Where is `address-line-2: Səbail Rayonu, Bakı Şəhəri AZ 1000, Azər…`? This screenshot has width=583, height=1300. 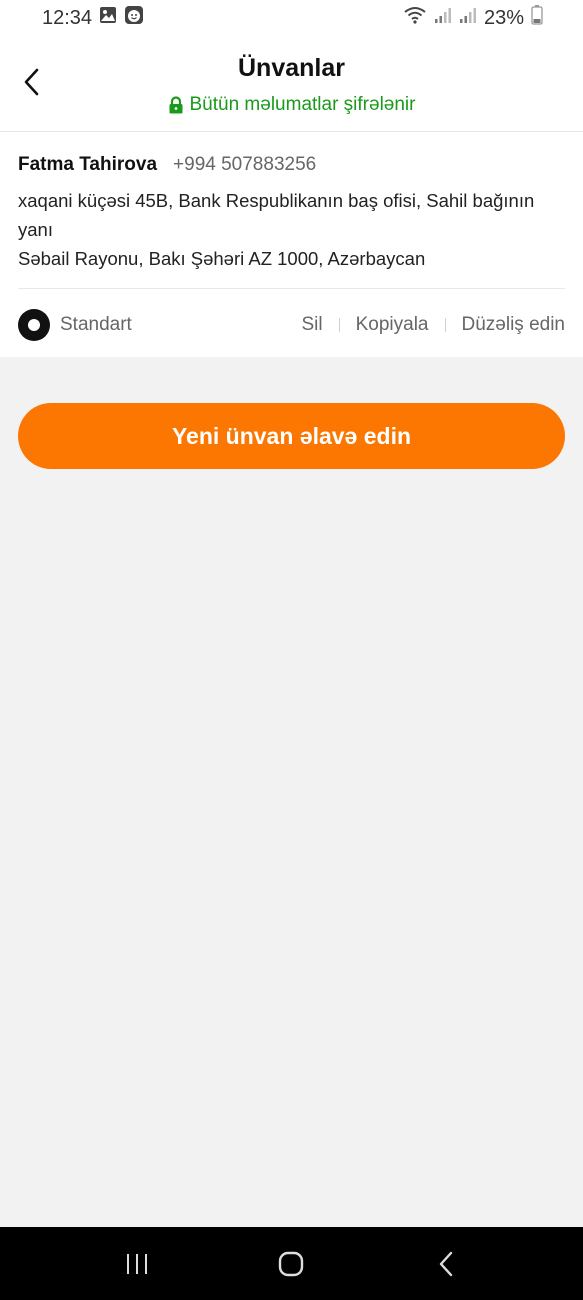
address-line-2: Səbail Rayonu, Bakı Şəhəri AZ 1000, Azər… is located at coordinates (222, 258).